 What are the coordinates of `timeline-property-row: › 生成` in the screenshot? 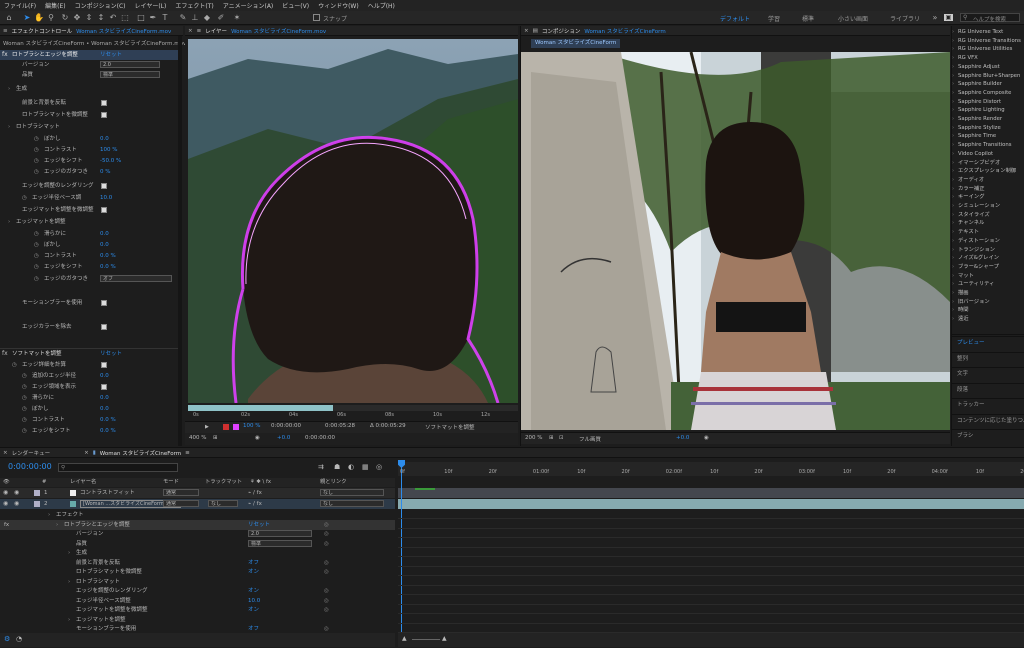 It's located at (197, 553).